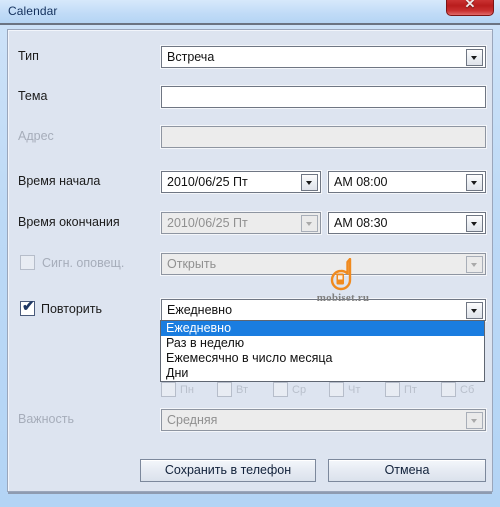 Image resolution: width=500 pixels, height=507 pixels. What do you see at coordinates (322, 358) in the screenshot?
I see `dropdown-option-monthly: Ежемесячно в число месяца` at bounding box center [322, 358].